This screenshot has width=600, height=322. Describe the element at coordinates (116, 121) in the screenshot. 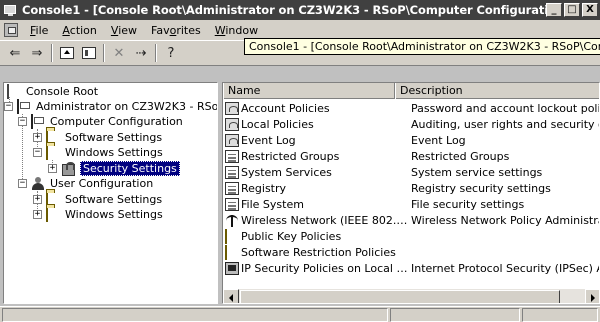

I see `tree-item-label: Computer Configuration` at that location.